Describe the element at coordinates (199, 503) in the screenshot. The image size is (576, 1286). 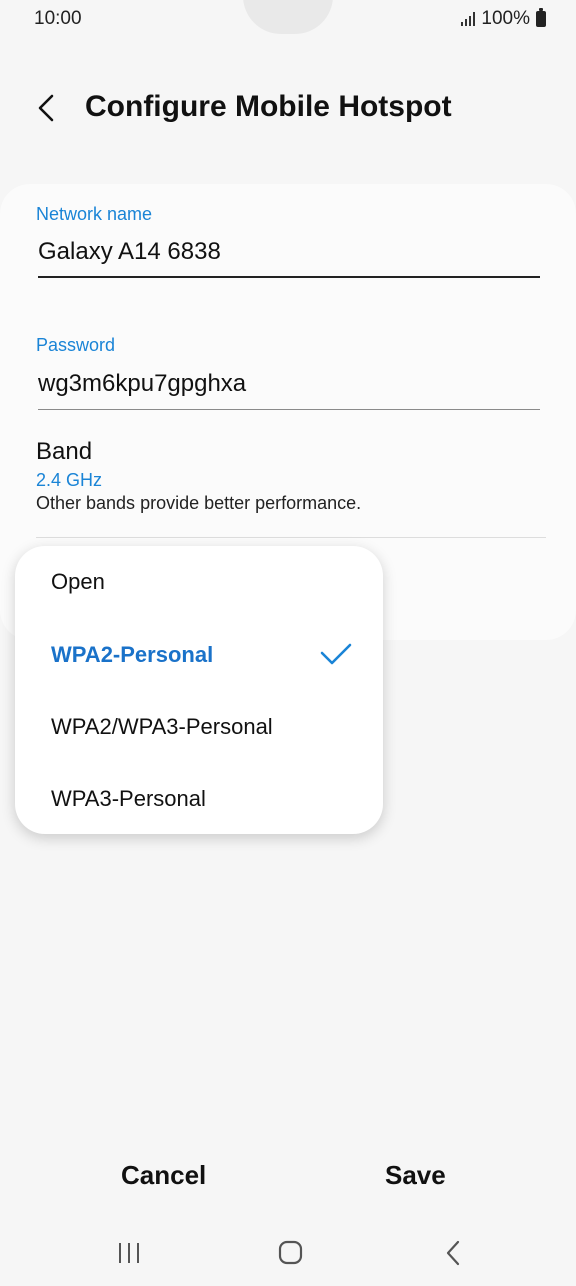
I see `band-note: Other bands provide better performance.` at that location.